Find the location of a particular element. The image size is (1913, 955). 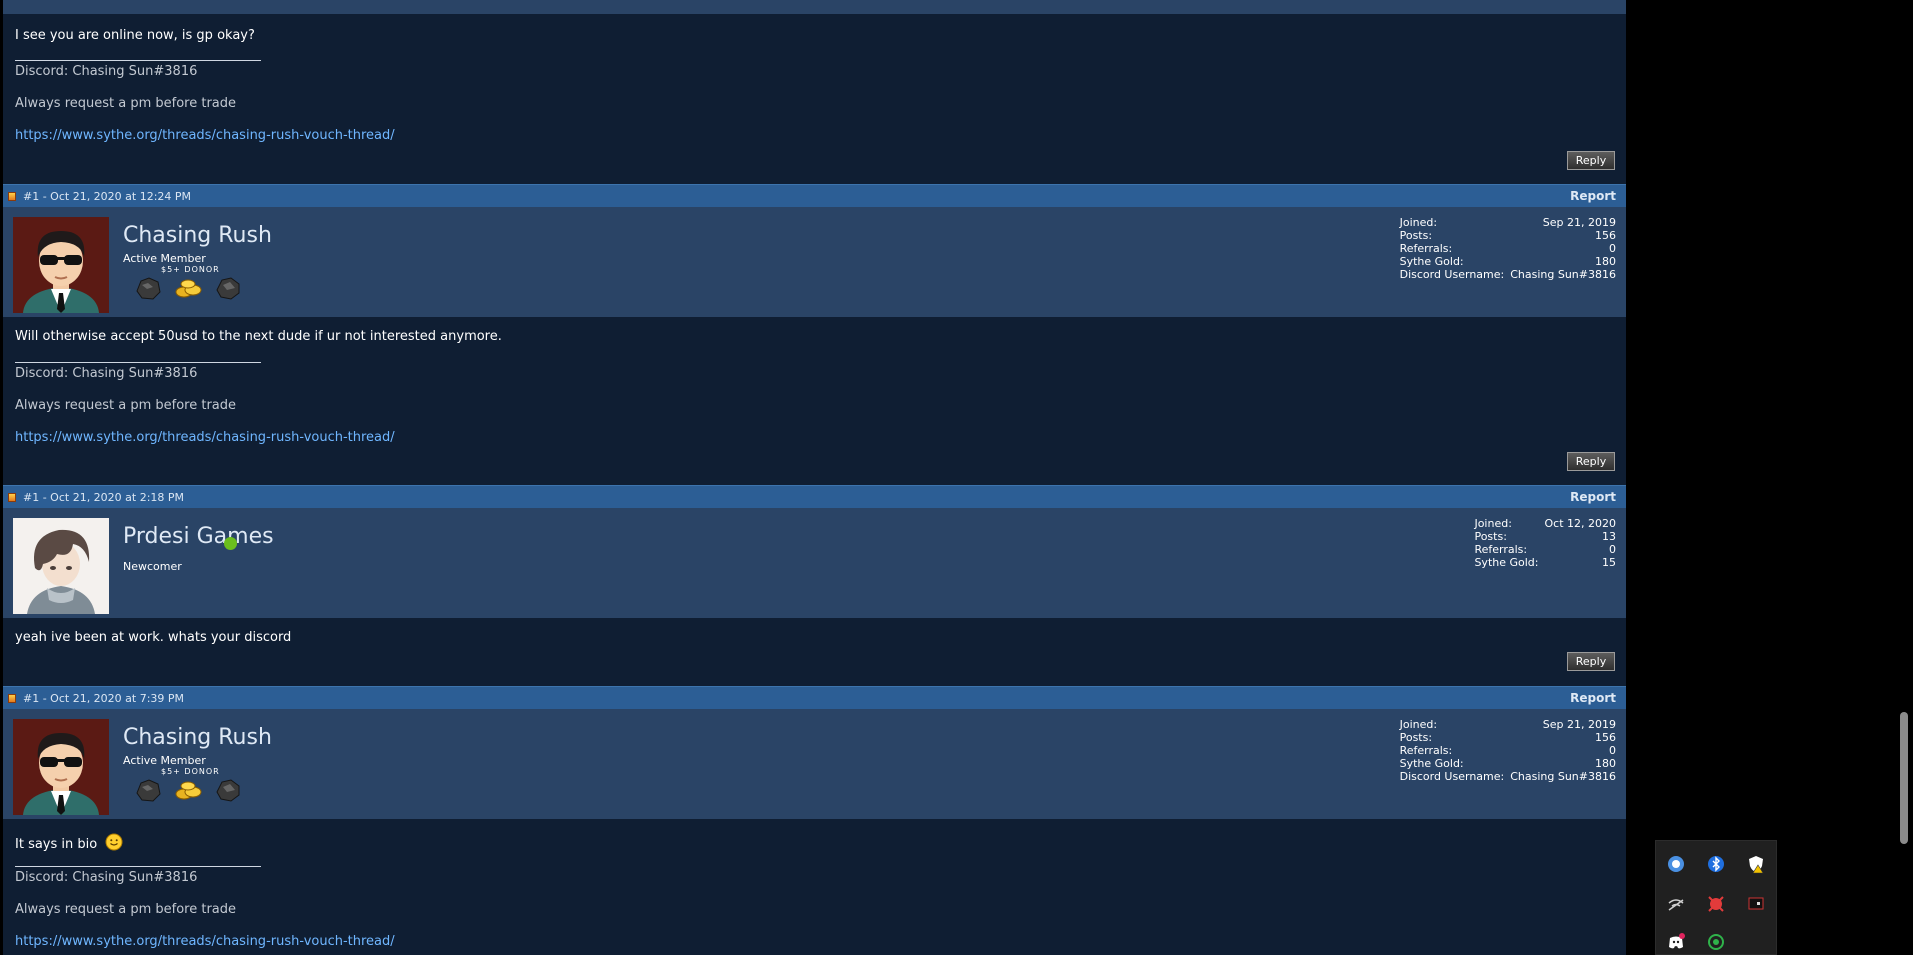

post-message-text: It says in bio is located at coordinates (56, 844).